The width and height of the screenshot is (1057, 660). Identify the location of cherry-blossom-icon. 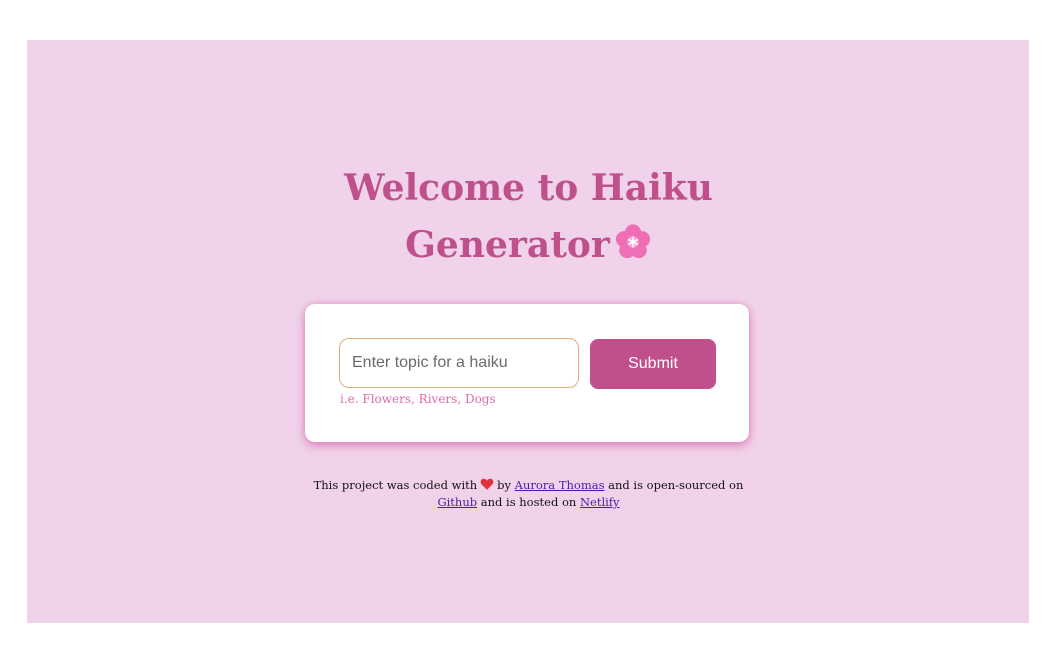
(633, 249).